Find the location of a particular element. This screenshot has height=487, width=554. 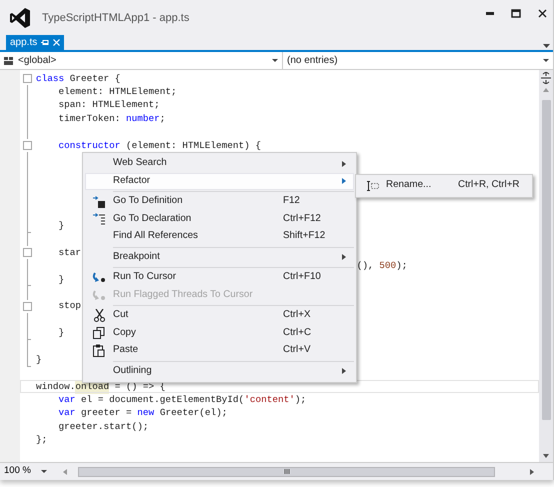

left-arrow-icon is located at coordinates (65, 471).